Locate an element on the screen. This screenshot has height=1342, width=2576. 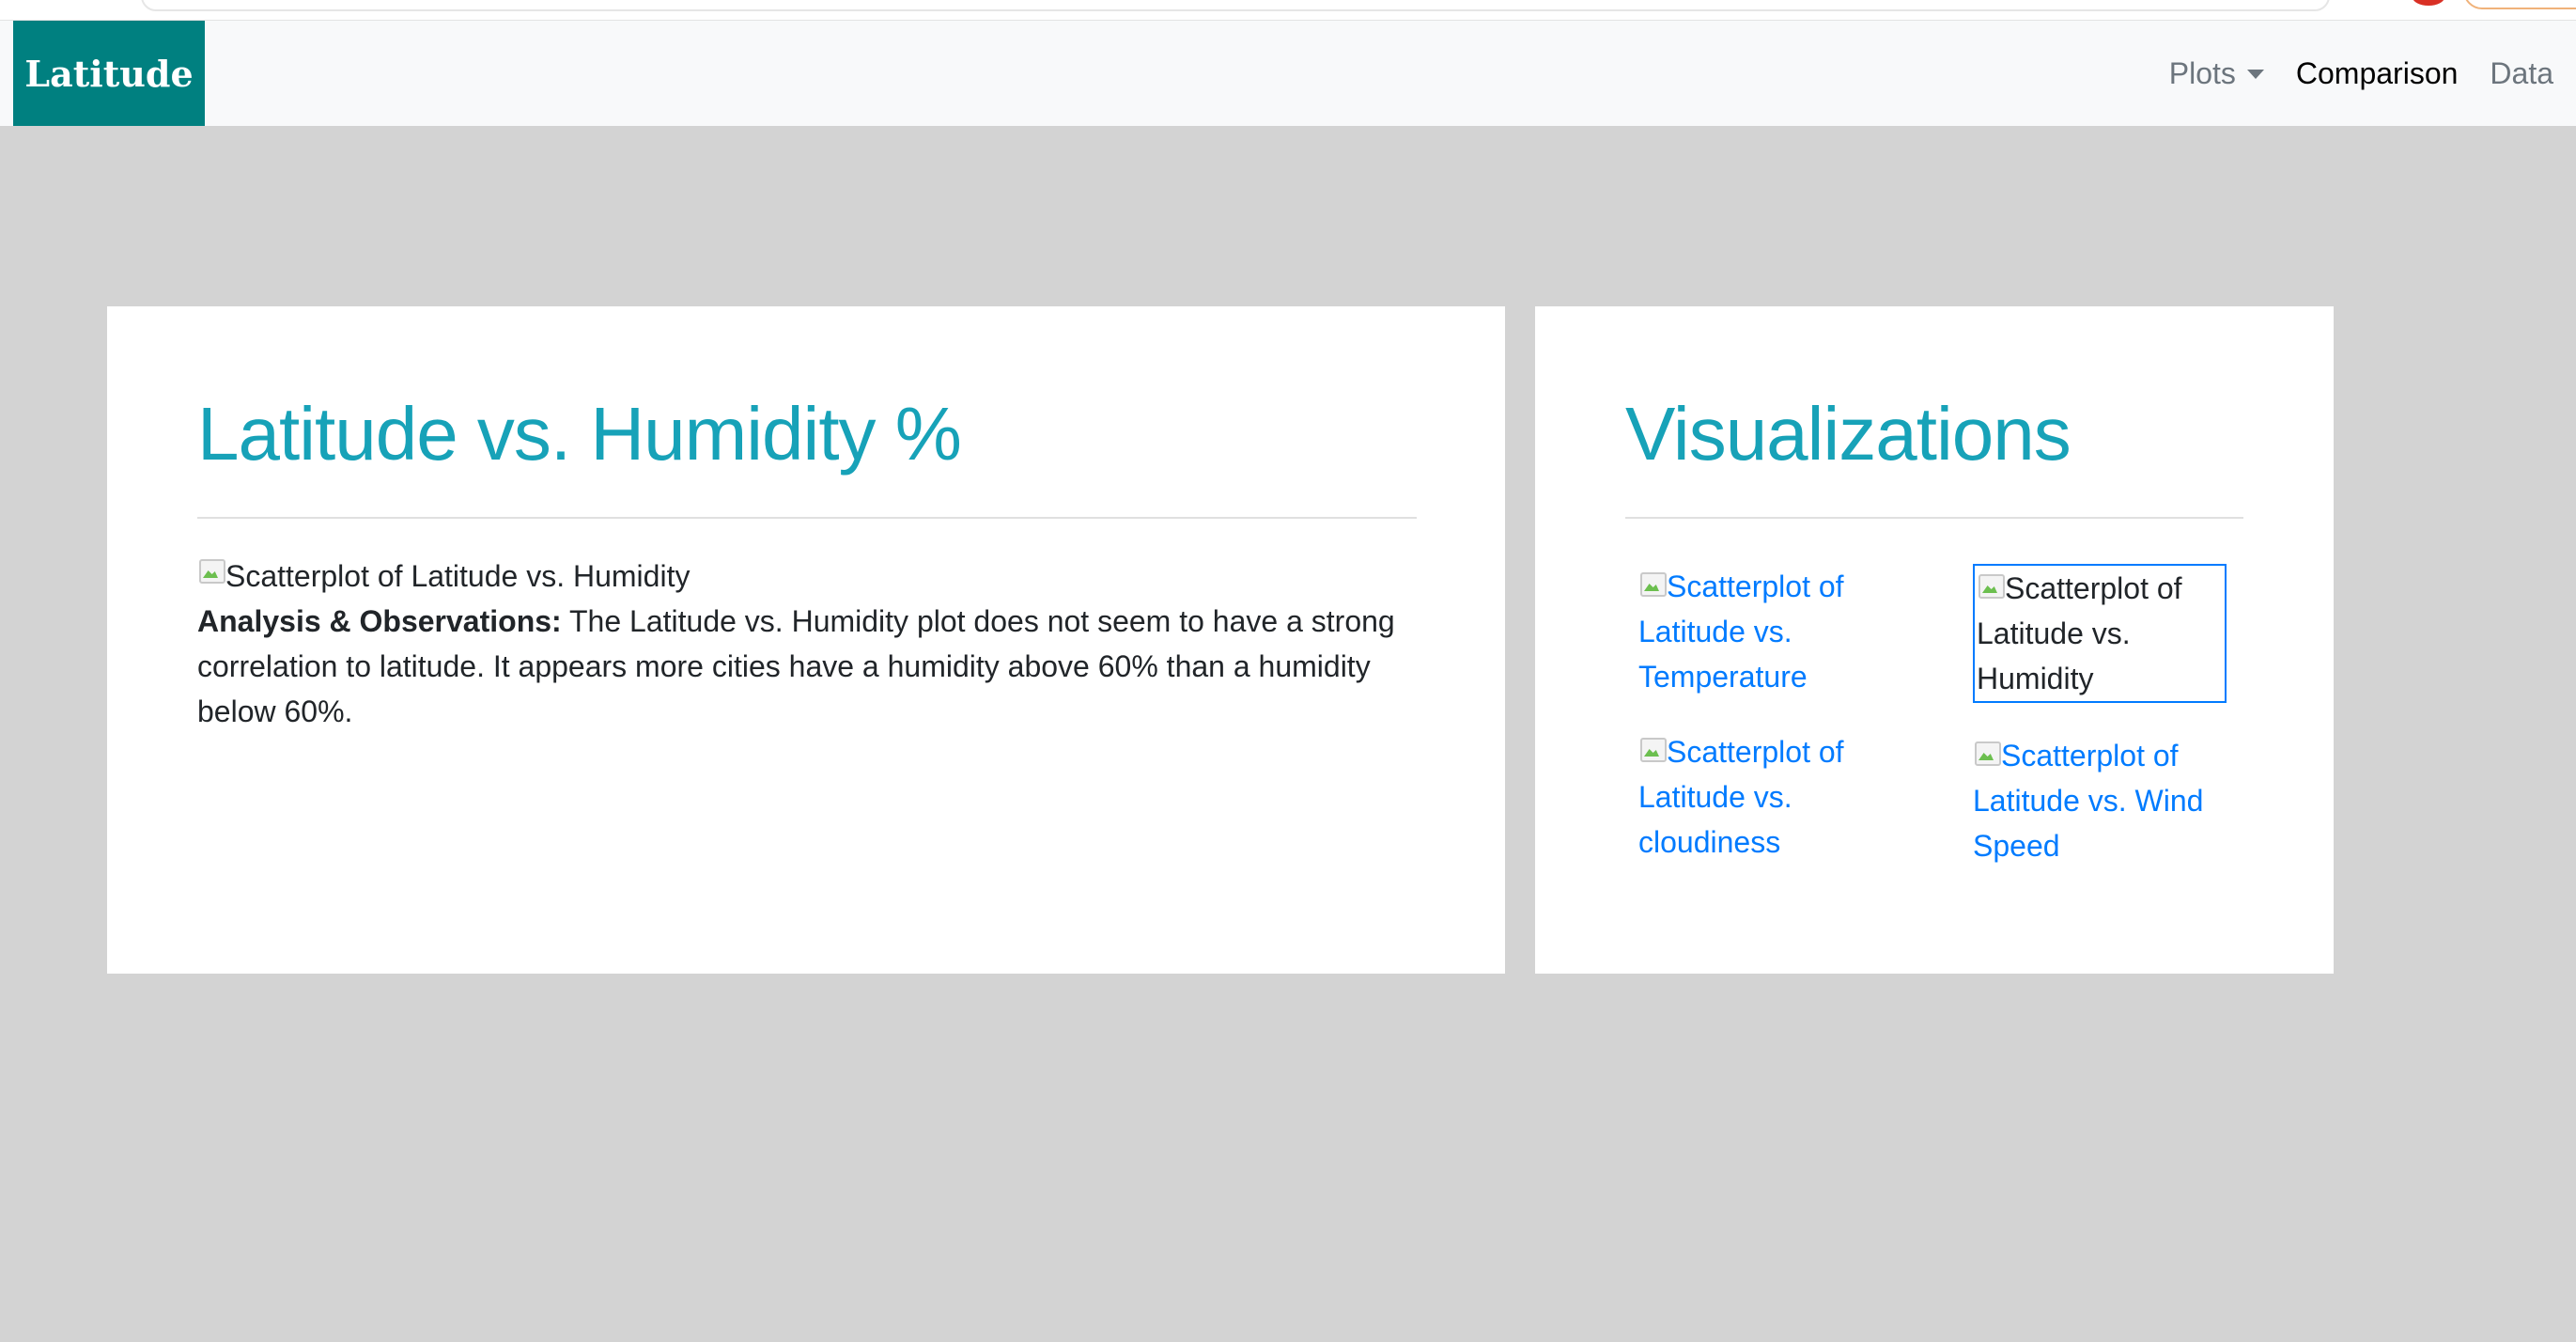
viz-link-label: Scatterplot of Latitude vs. cloudiness is located at coordinates (1741, 797).